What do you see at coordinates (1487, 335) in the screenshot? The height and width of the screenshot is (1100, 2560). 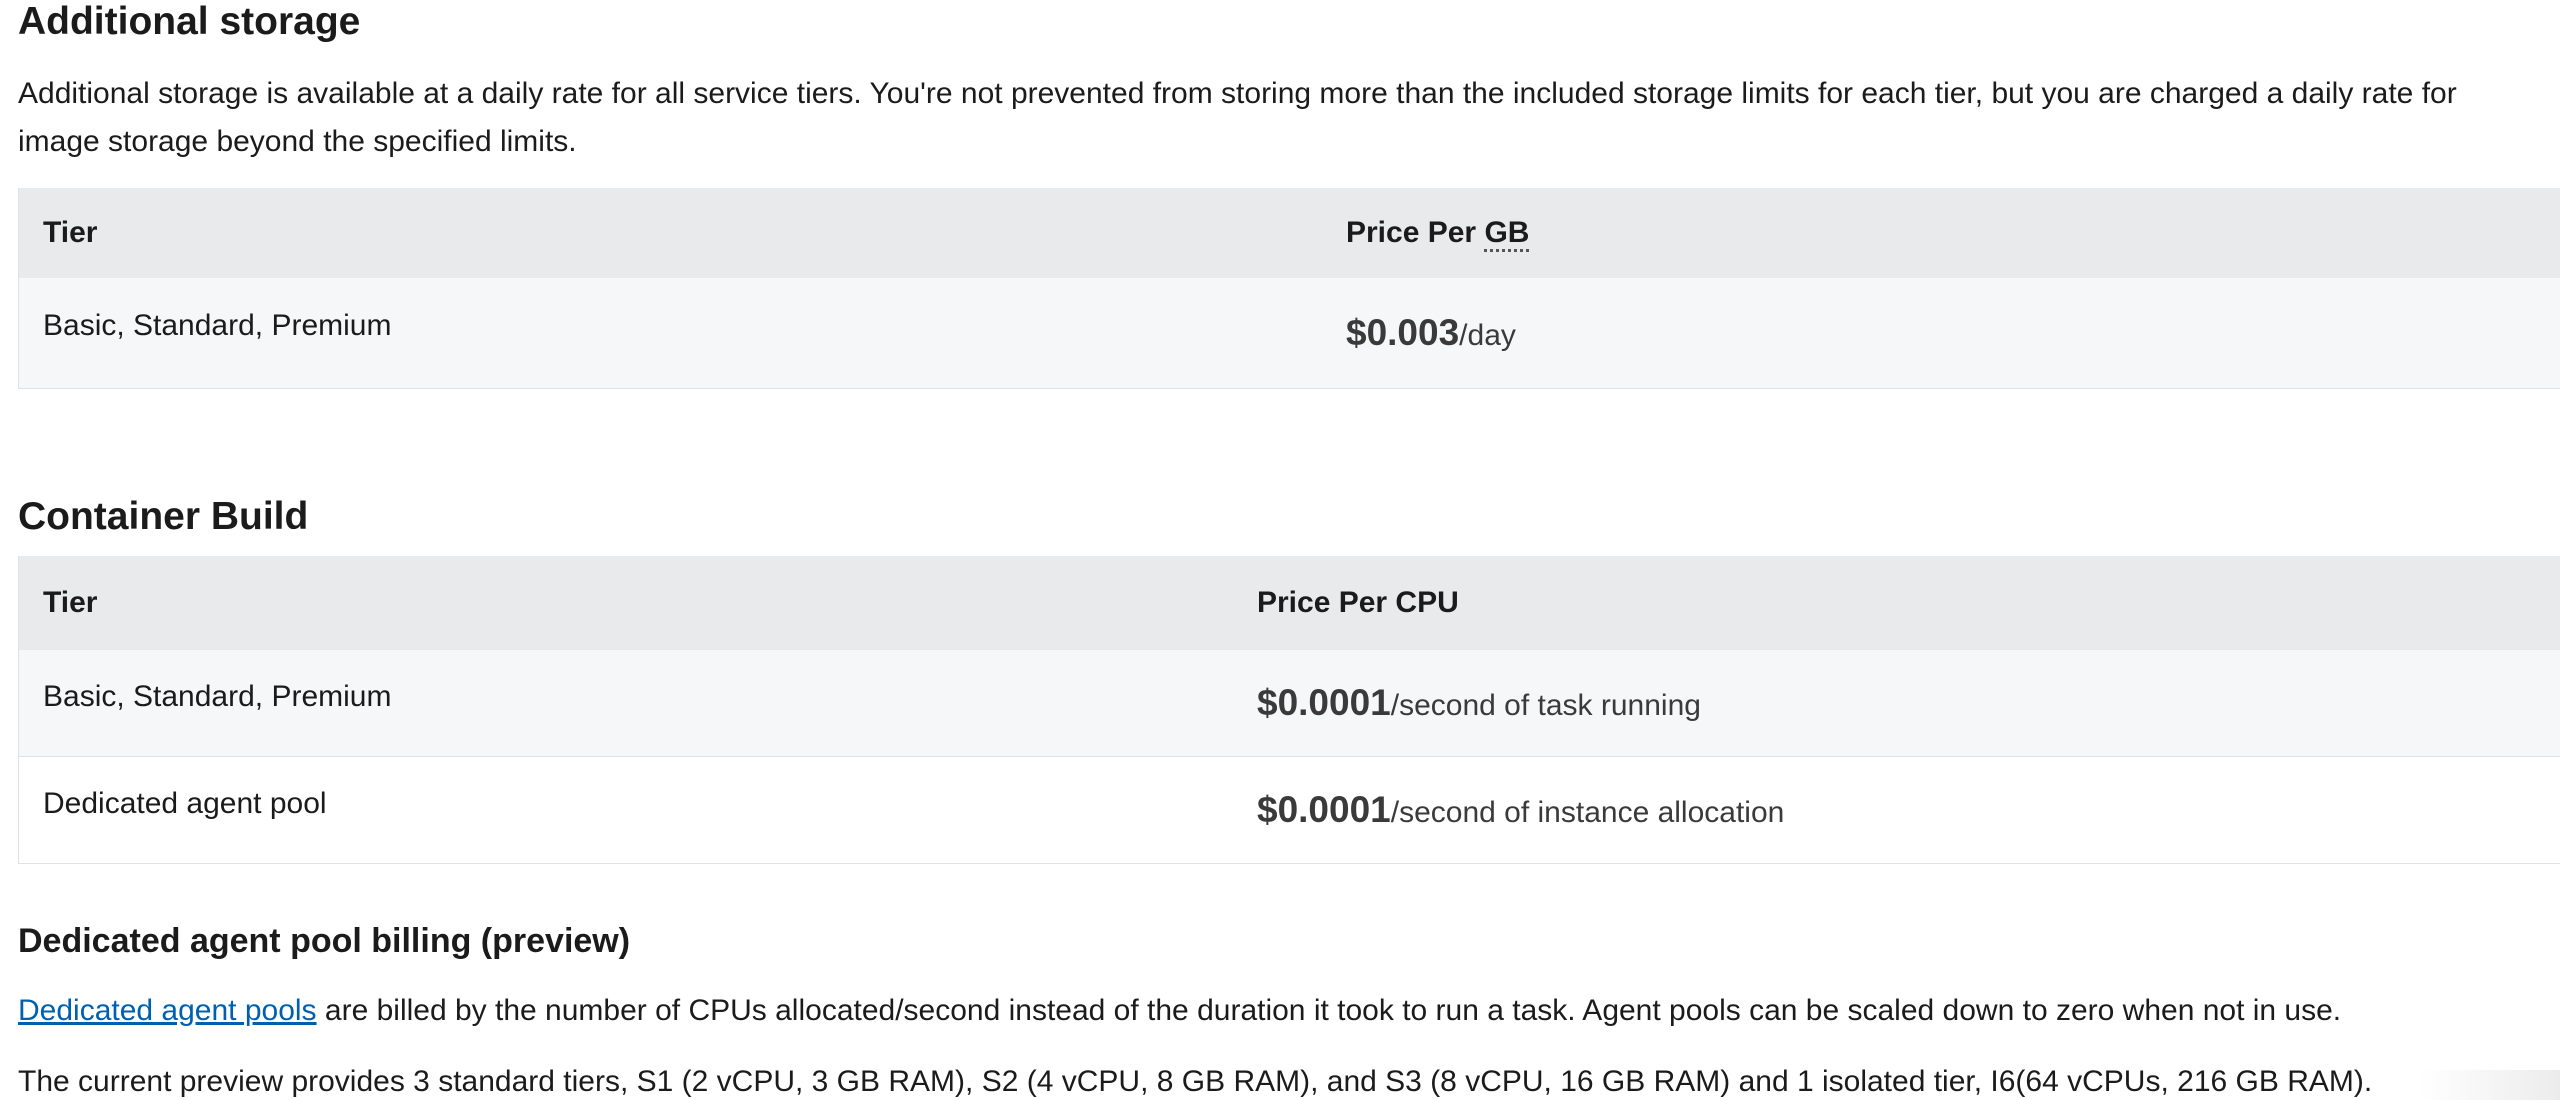 I see `price-unit: /day` at bounding box center [1487, 335].